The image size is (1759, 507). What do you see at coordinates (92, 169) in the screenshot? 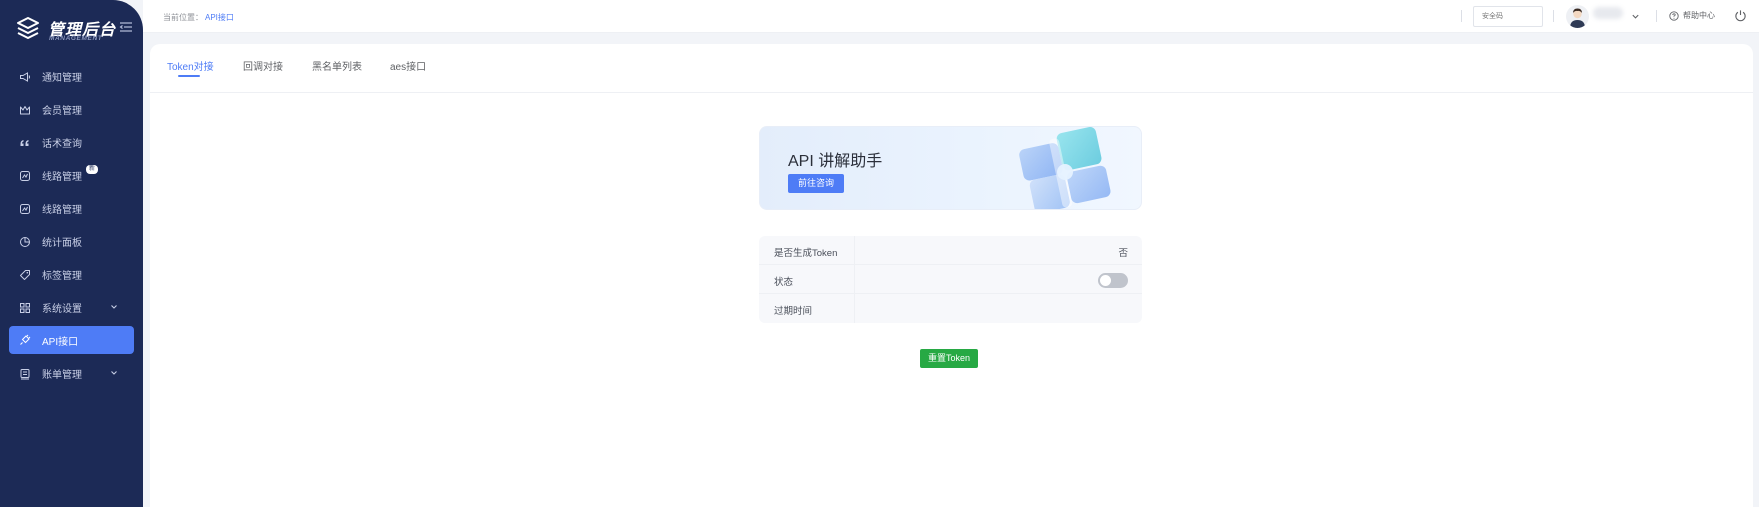
I see `new-badge: 新` at bounding box center [92, 169].